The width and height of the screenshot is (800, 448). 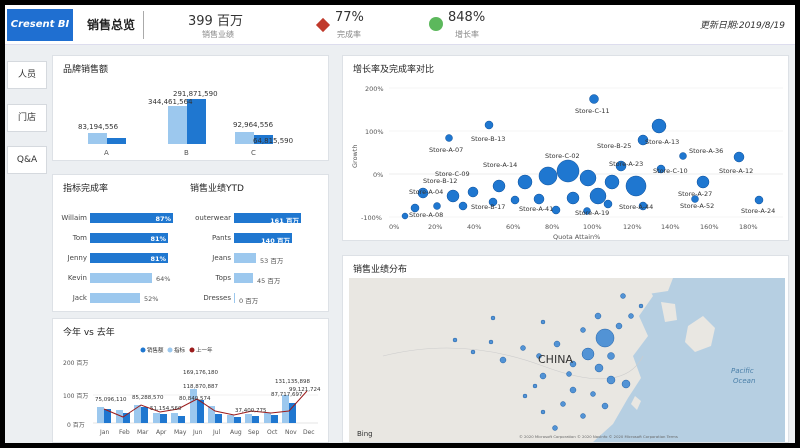 I want to click on completion-name: Willaim, so click(x=74, y=218).